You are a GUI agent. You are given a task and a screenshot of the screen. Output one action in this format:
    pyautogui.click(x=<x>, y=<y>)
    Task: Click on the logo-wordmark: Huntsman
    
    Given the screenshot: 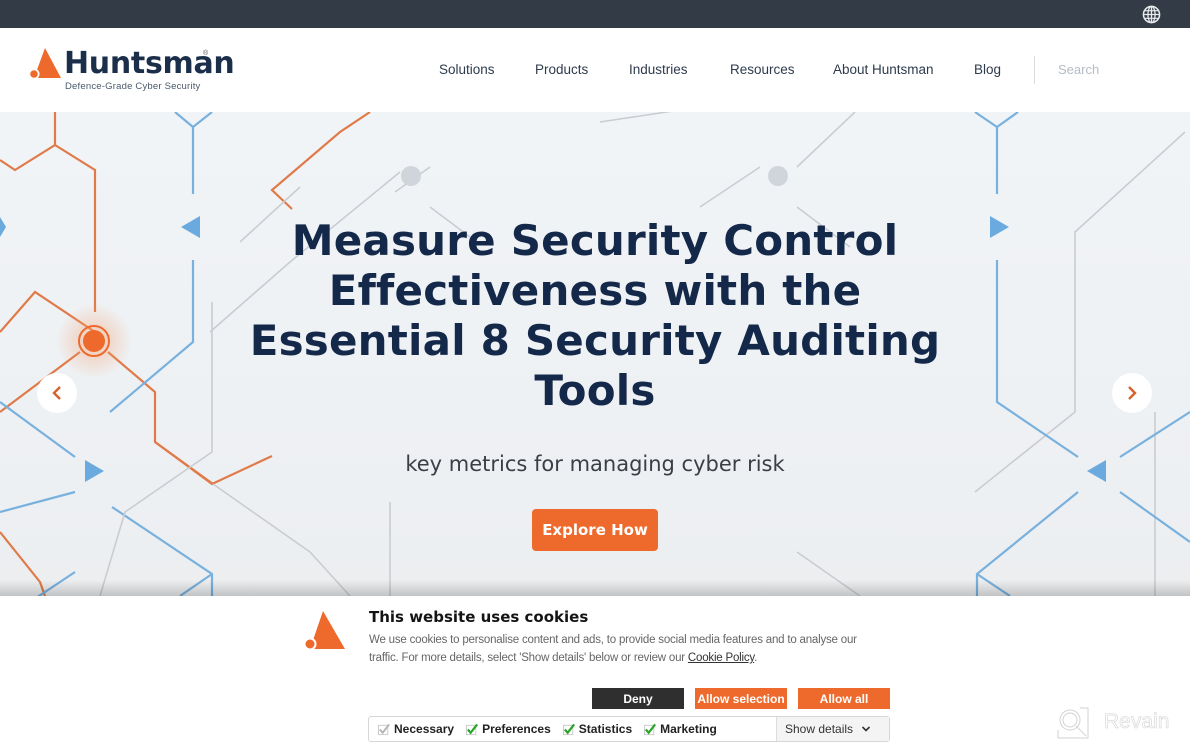 What is the action you would take?
    pyautogui.click(x=149, y=63)
    